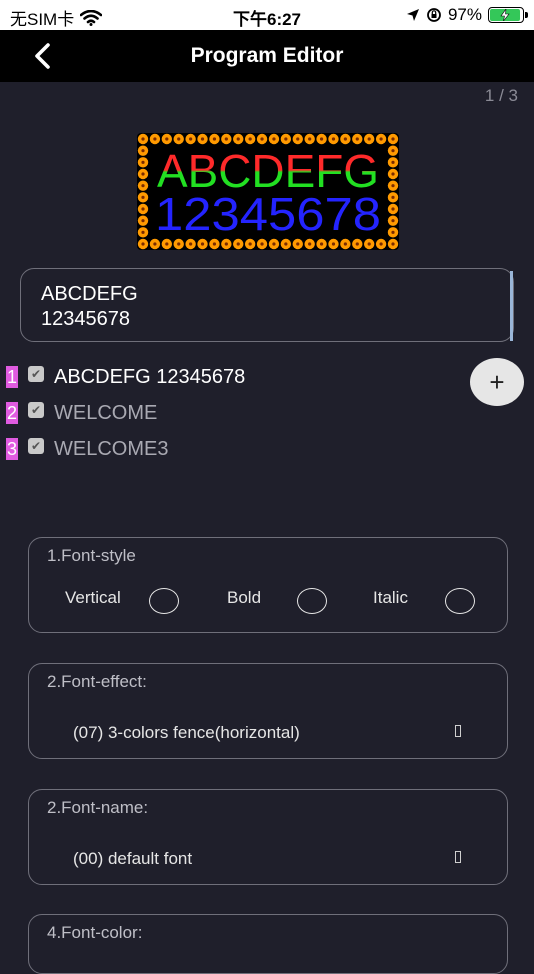  Describe the element at coordinates (89, 294) in the screenshot. I see `text-input-line1: ABCDEFG` at that location.